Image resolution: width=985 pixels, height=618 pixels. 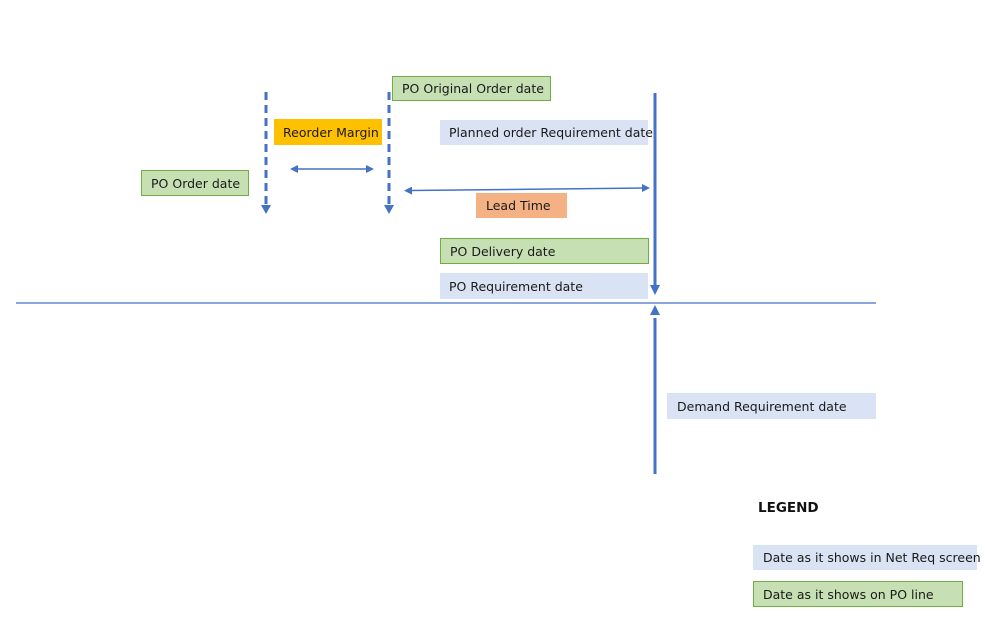 I want to click on po-order-date-label: PO Order date, so click(x=195, y=183).